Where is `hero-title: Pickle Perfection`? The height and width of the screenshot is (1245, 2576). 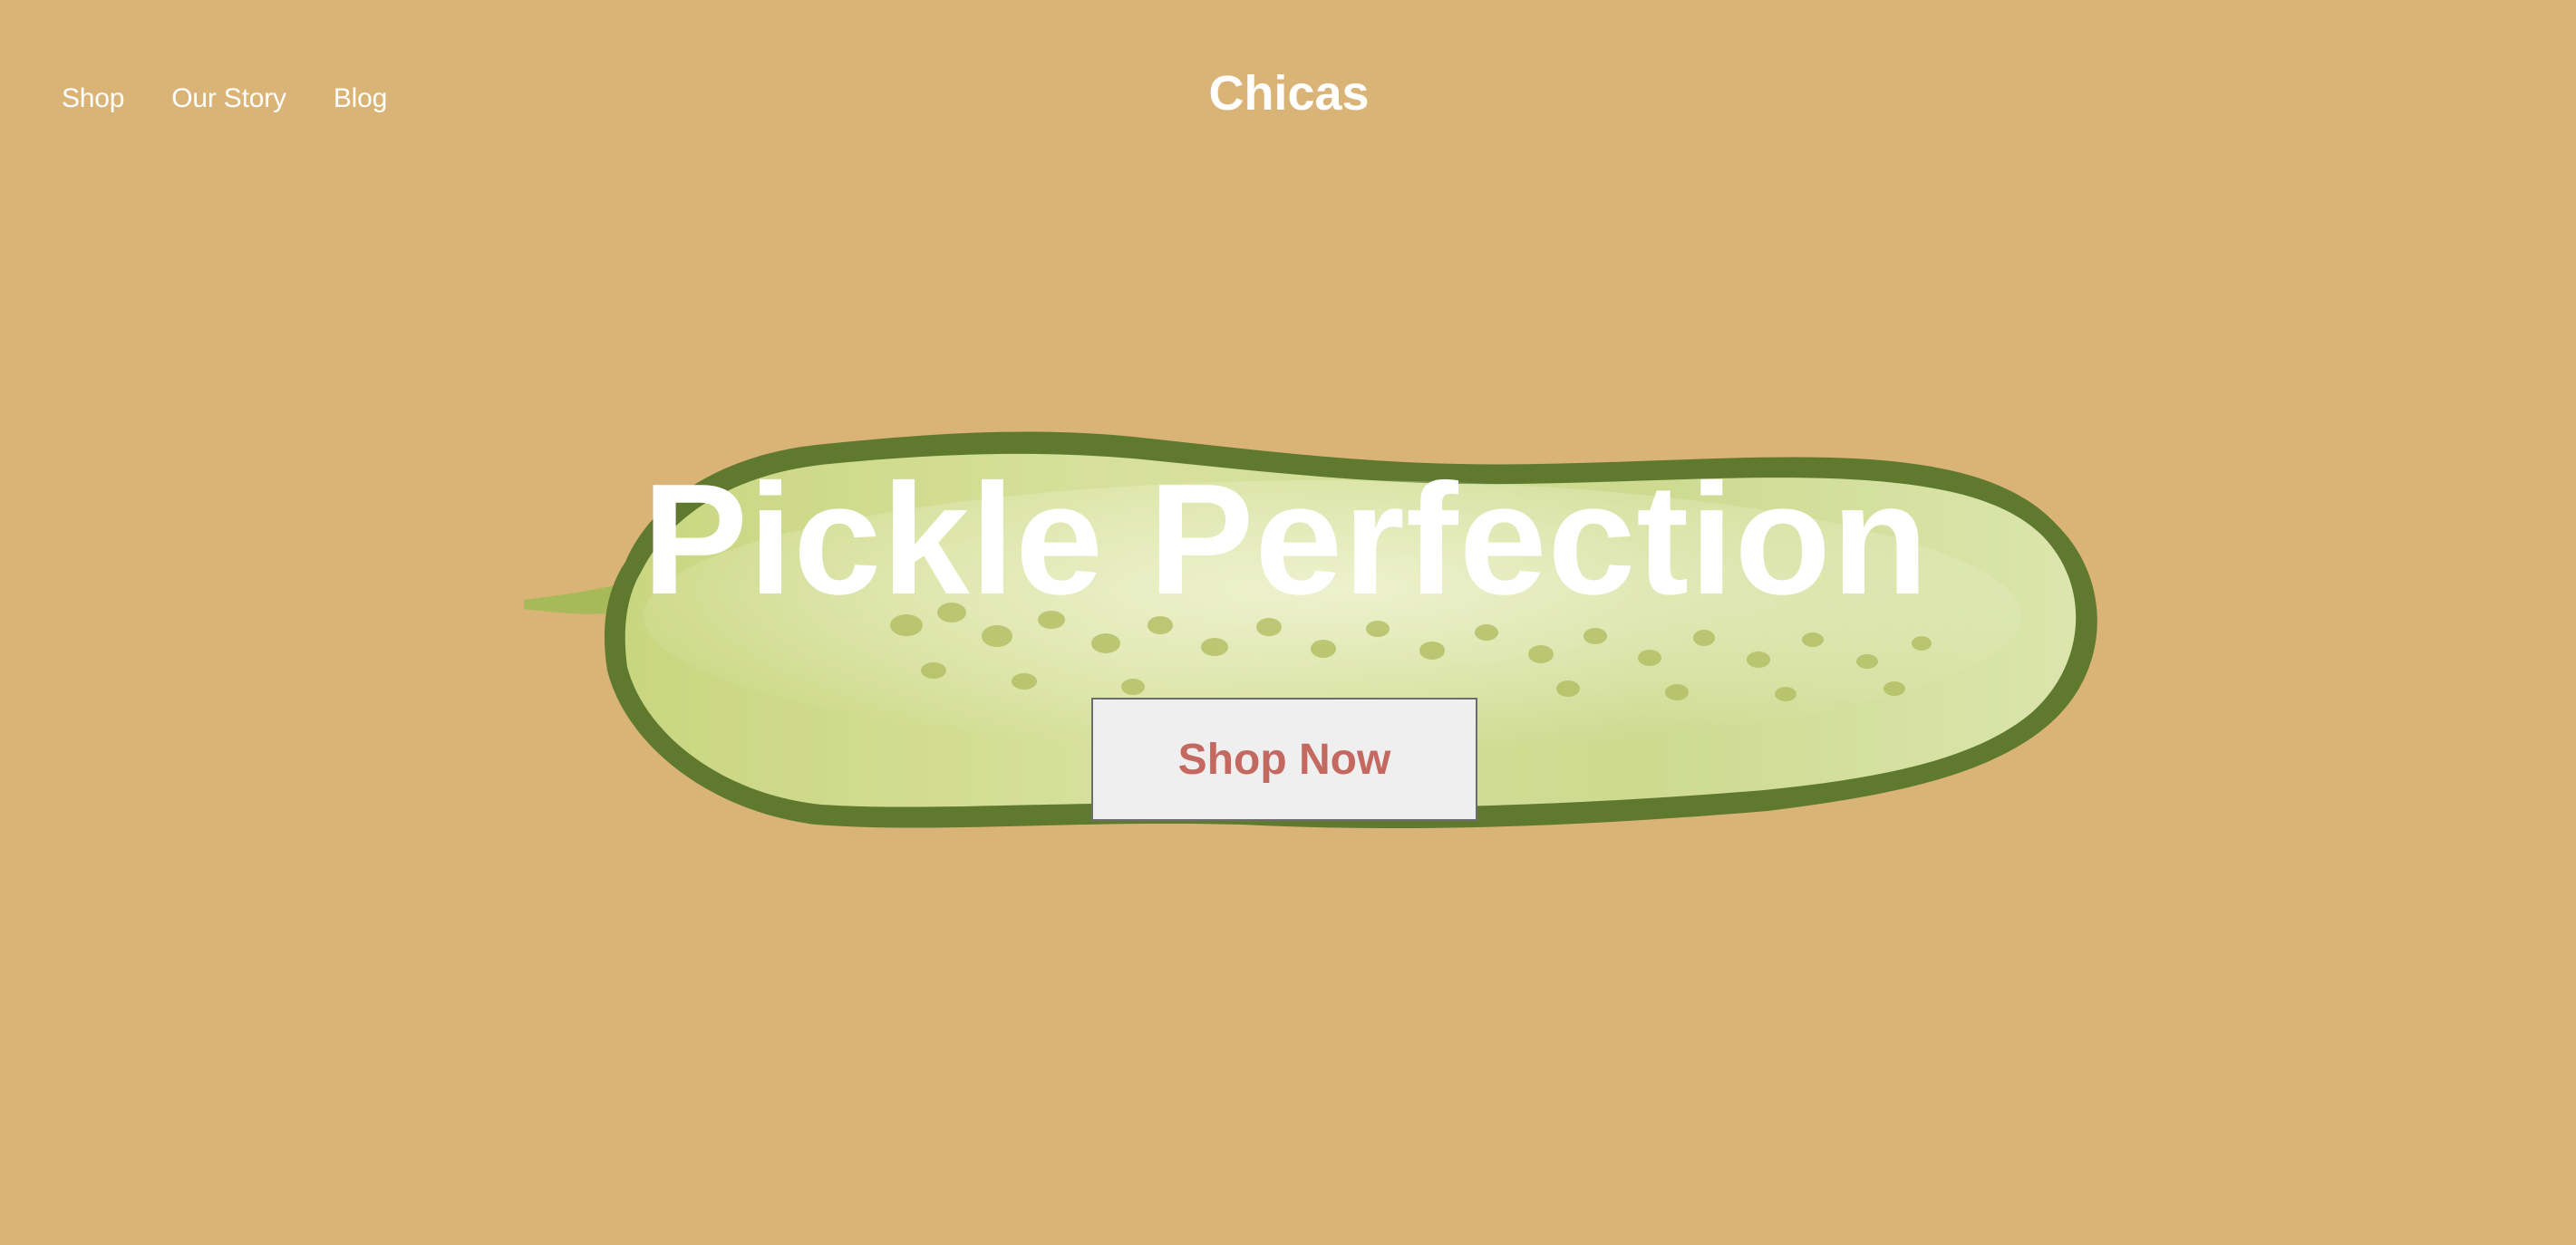
hero-title: Pickle Perfection is located at coordinates (1286, 538).